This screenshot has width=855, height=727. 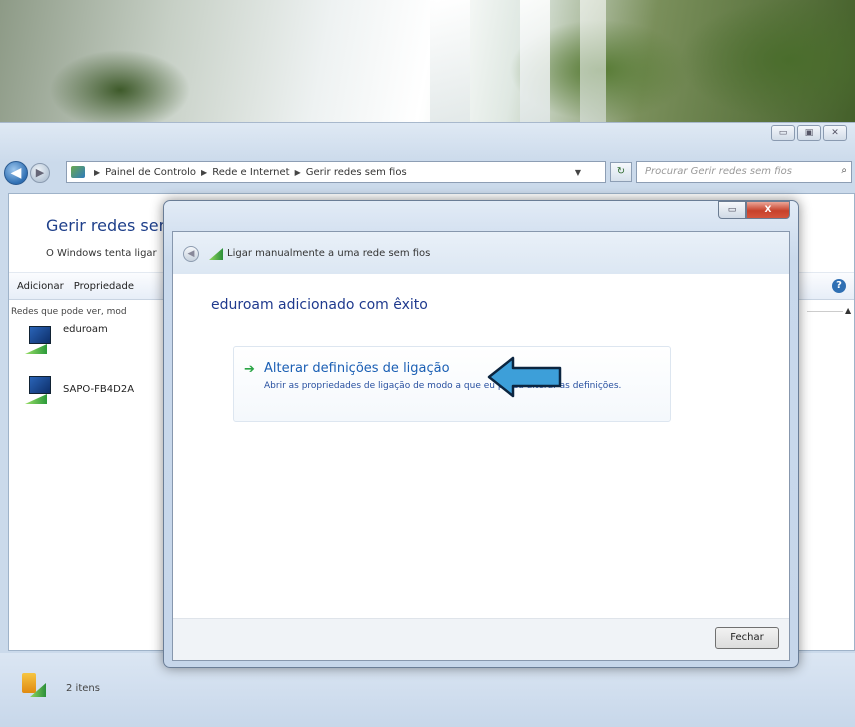 What do you see at coordinates (319, 305) in the screenshot?
I see `dialog-heading: eduroam adicionado com êxito` at bounding box center [319, 305].